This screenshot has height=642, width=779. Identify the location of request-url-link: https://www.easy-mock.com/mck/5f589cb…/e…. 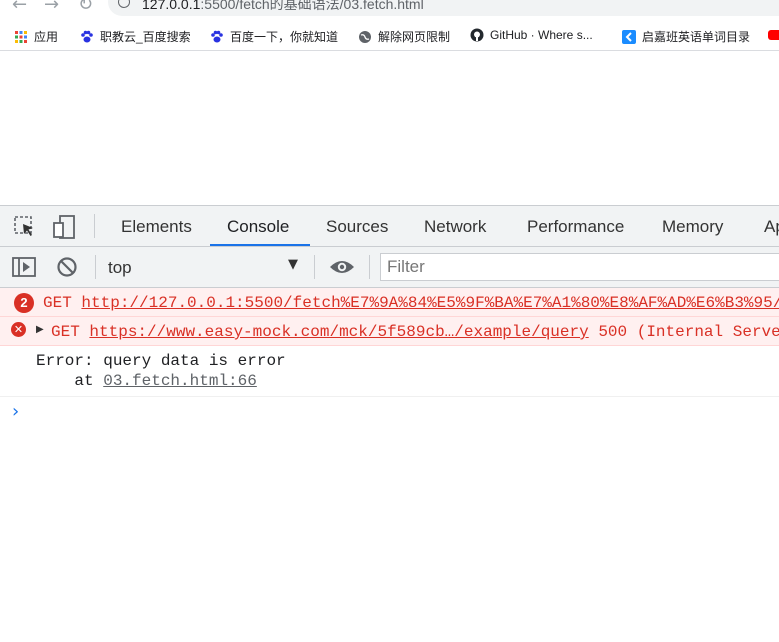
(338, 332).